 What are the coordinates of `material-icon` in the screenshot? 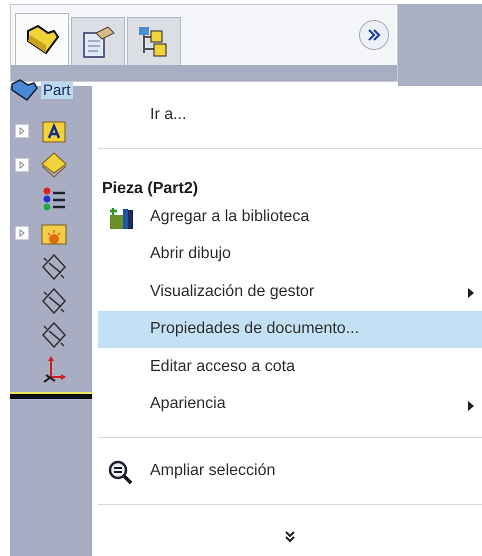 It's located at (54, 165).